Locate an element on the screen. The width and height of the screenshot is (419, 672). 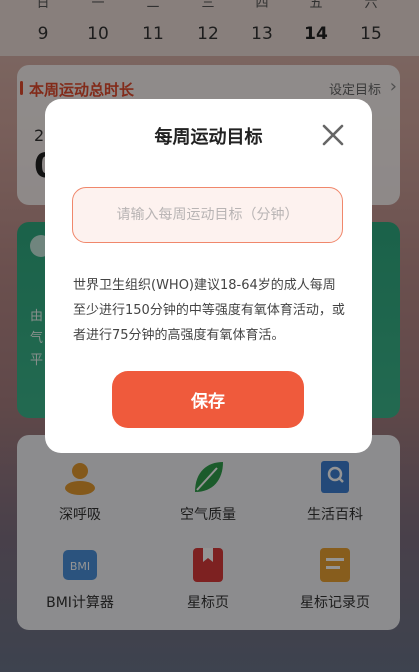
weekly-goal-input is located at coordinates (207, 215).